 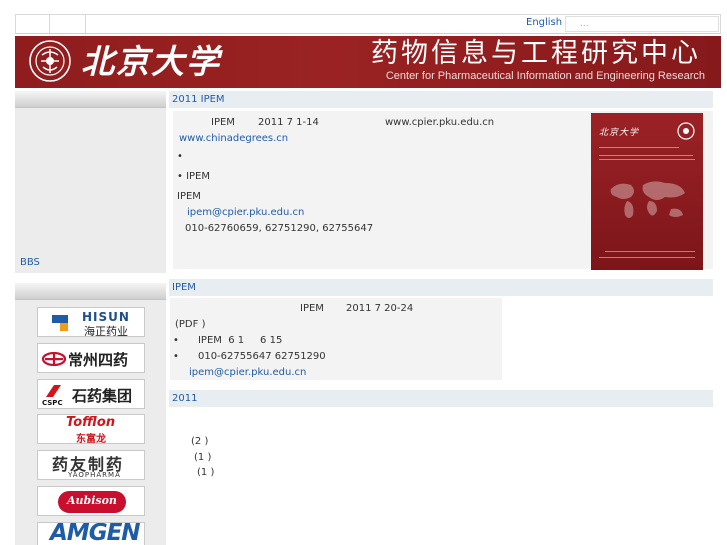 I want to click on workshop-email-link: ipem@cpier.pku.edu.cn, so click(x=247, y=372).